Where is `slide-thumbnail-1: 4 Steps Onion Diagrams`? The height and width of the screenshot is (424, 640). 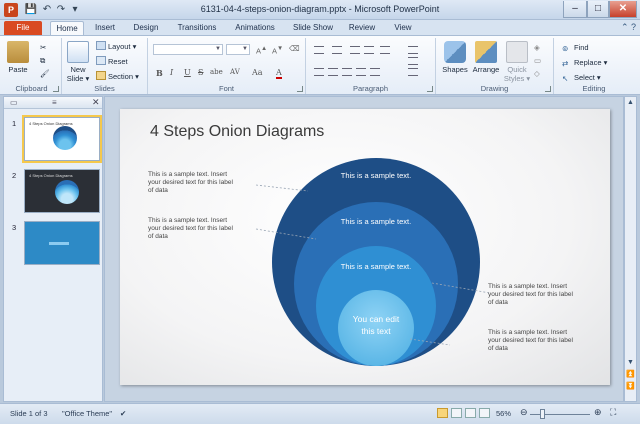
slide-thumbnail-1: 4 Steps Onion Diagrams is located at coordinates (62, 139).